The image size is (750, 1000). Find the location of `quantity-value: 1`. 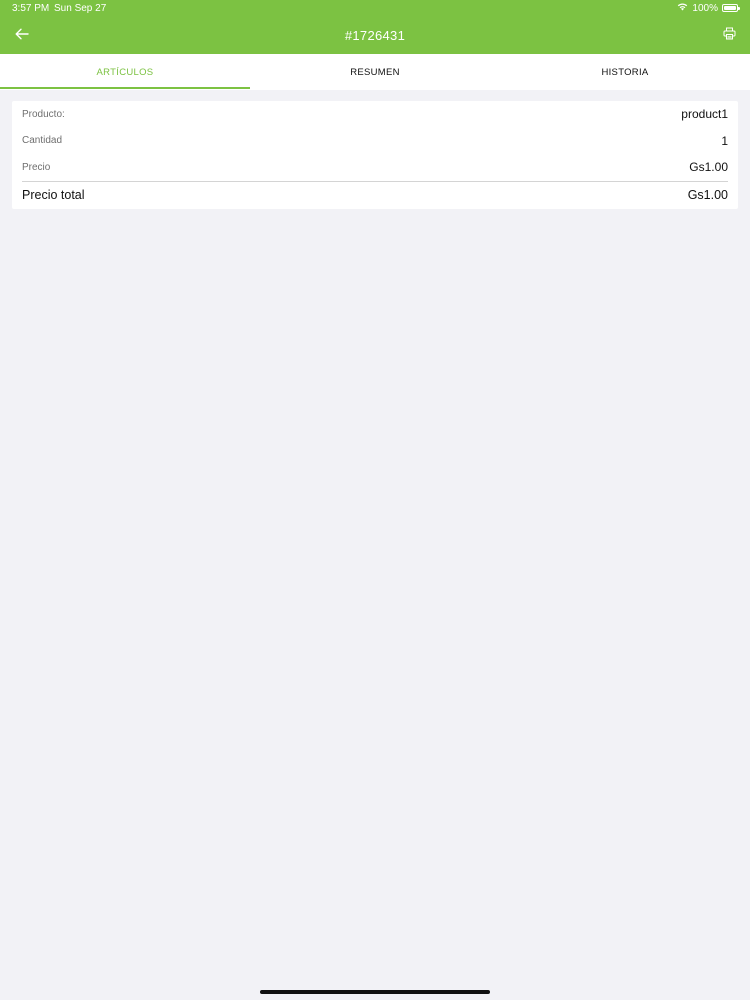

quantity-value: 1 is located at coordinates (724, 140).